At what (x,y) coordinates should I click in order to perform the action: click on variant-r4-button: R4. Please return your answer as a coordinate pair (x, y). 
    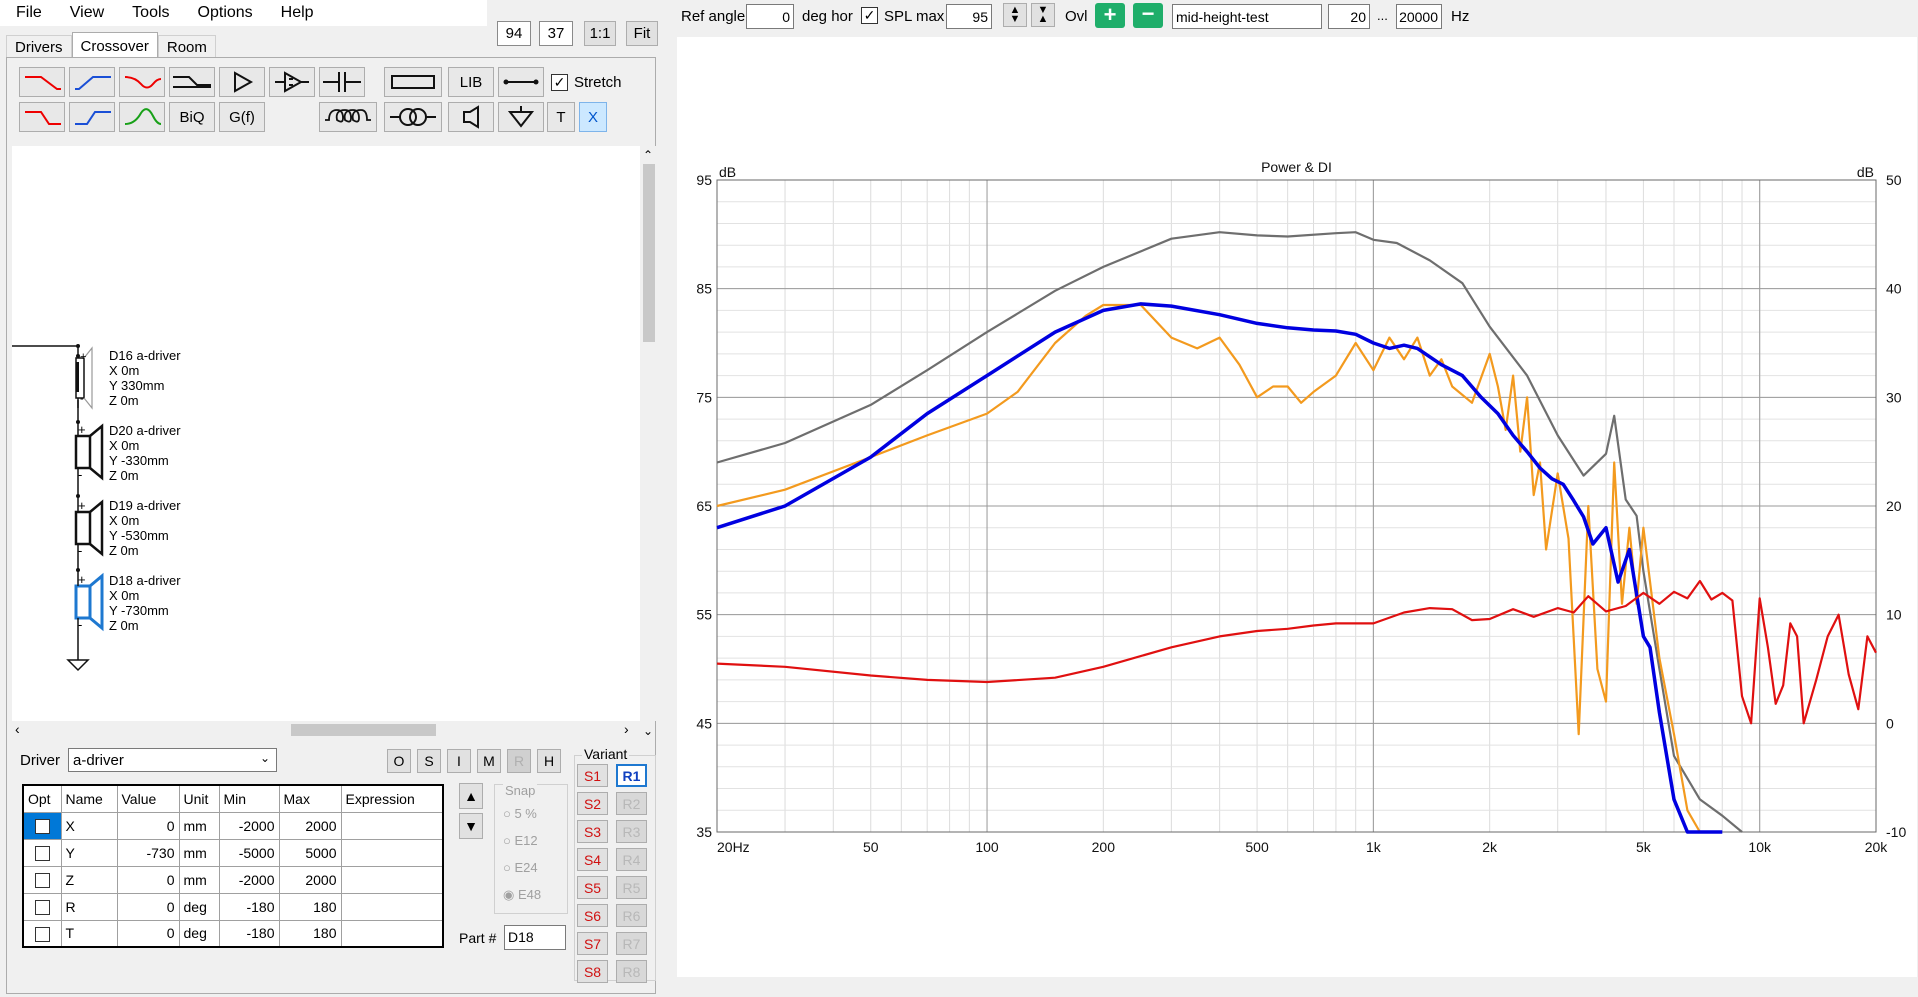
    Looking at the image, I should click on (631, 859).